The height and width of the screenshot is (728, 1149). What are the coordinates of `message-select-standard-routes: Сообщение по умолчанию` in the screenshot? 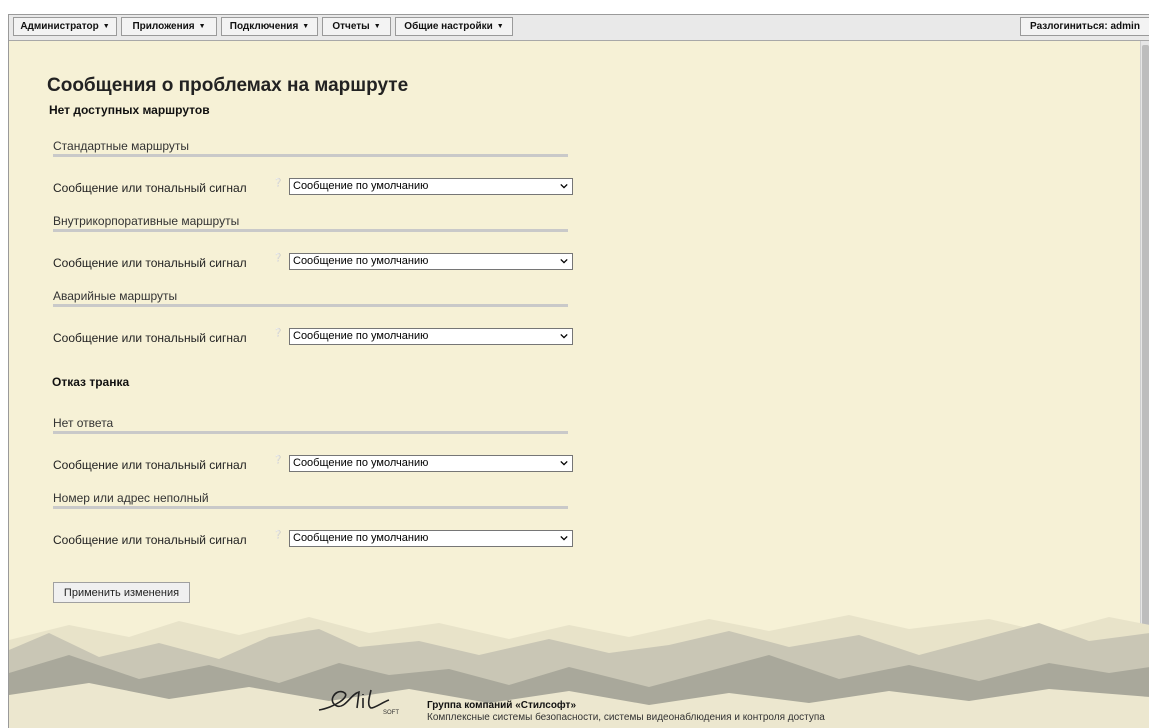 It's located at (431, 186).